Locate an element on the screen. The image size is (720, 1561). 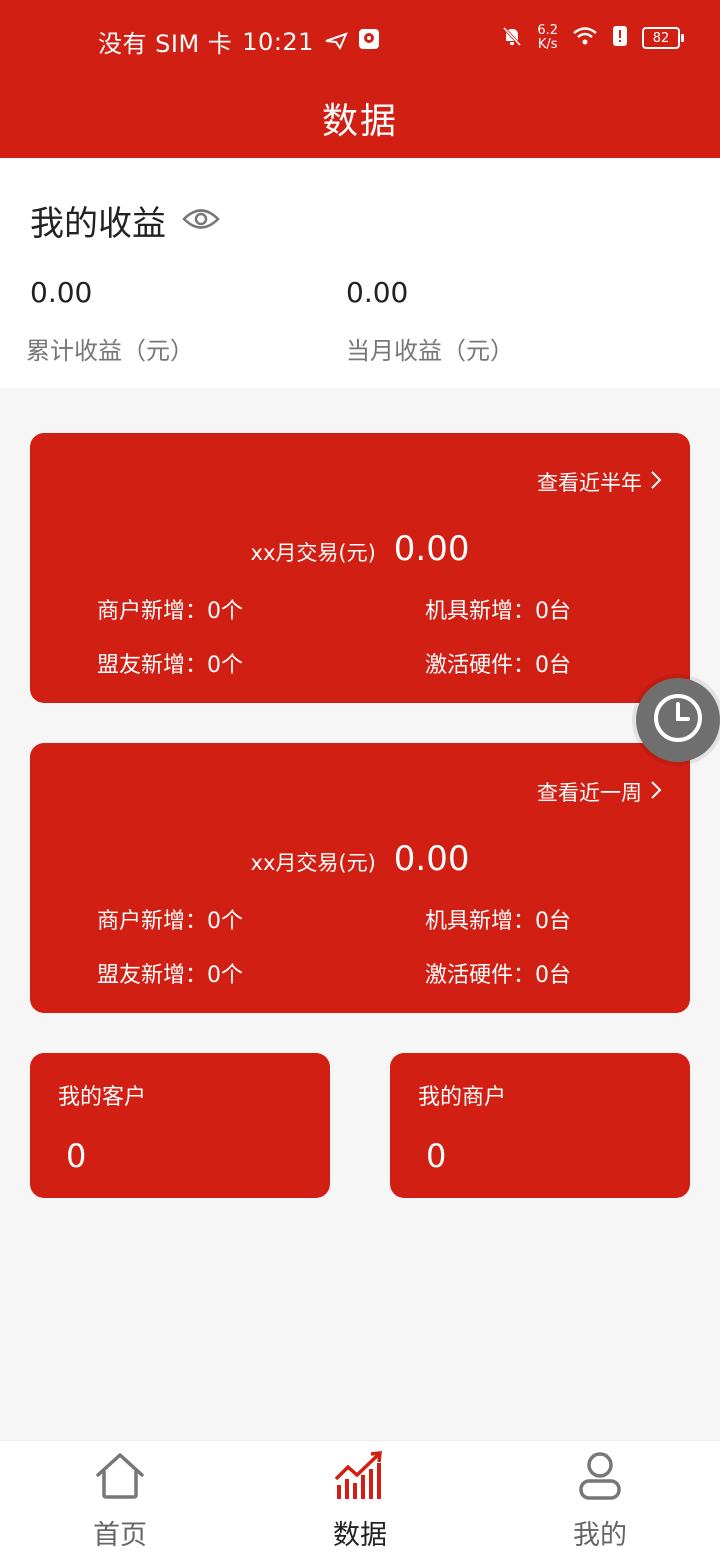
floating-clock-button is located at coordinates (678, 720).